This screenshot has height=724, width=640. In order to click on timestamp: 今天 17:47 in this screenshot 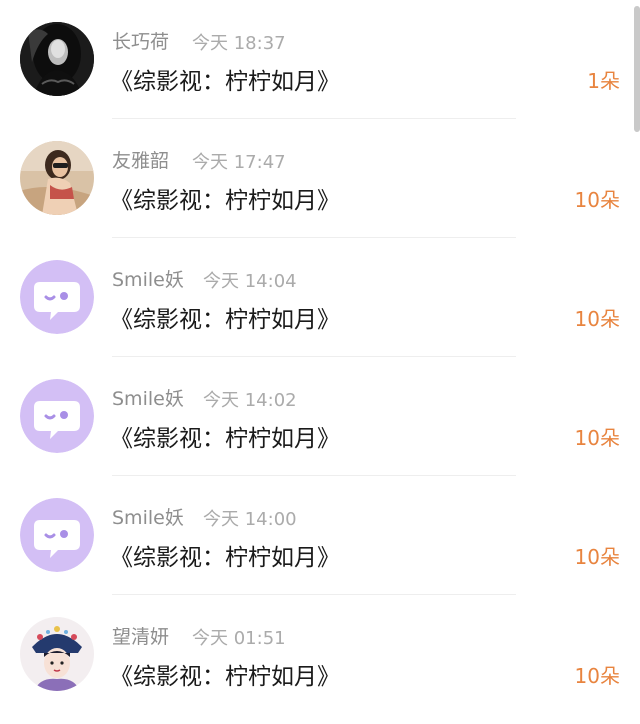, I will do `click(239, 162)`.